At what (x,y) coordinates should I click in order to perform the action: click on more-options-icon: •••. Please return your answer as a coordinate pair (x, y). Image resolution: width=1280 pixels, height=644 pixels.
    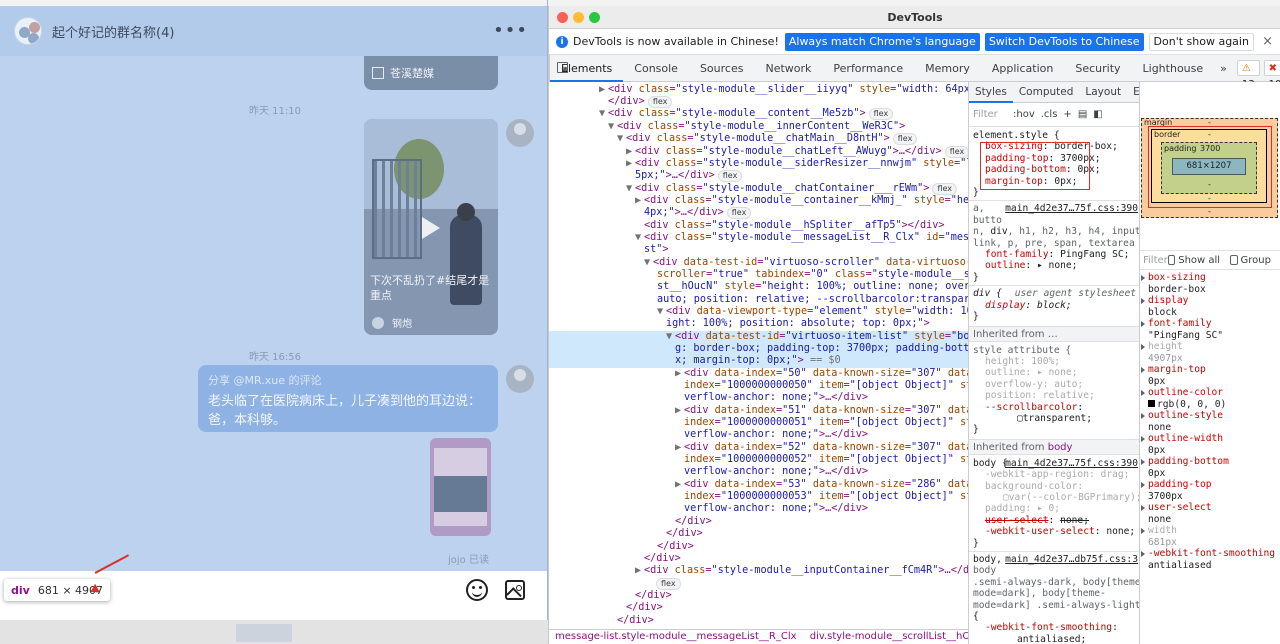
    Looking at the image, I should click on (510, 30).